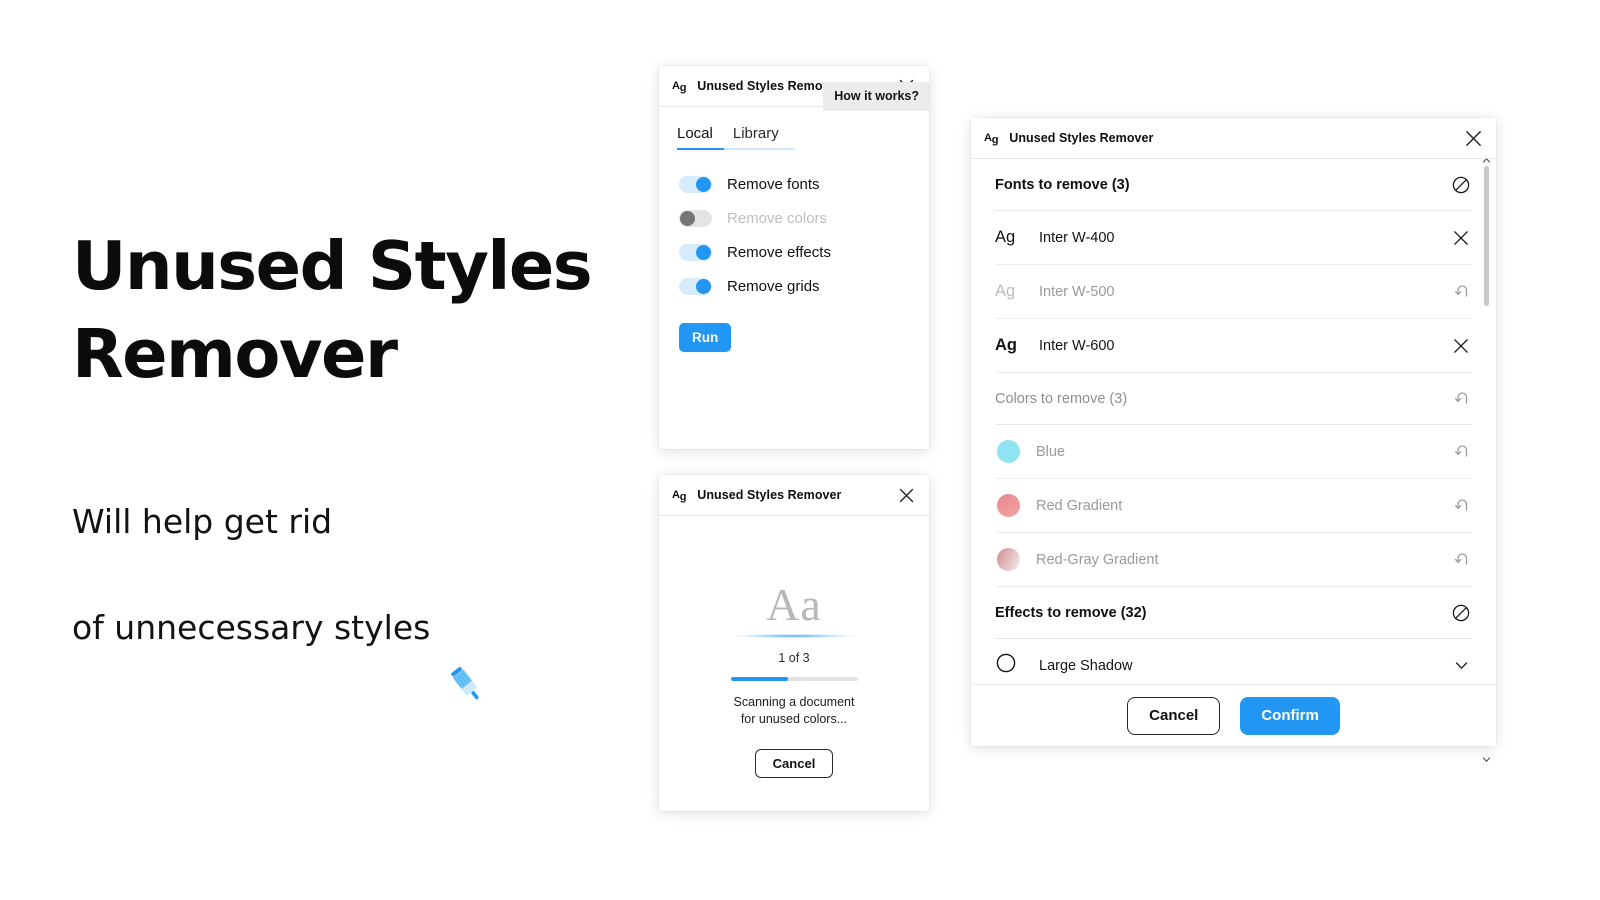  Describe the element at coordinates (1062, 184) in the screenshot. I see `section-title: Fonts to remove (3)` at that location.